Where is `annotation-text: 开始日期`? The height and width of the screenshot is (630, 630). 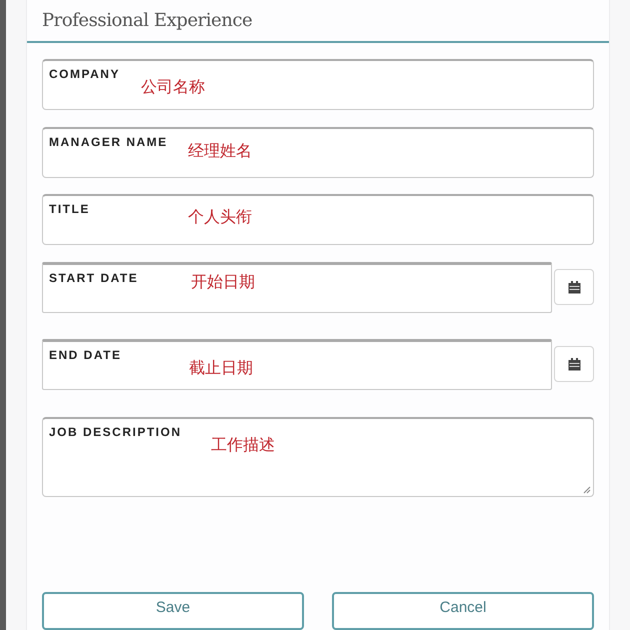
annotation-text: 开始日期 is located at coordinates (223, 282).